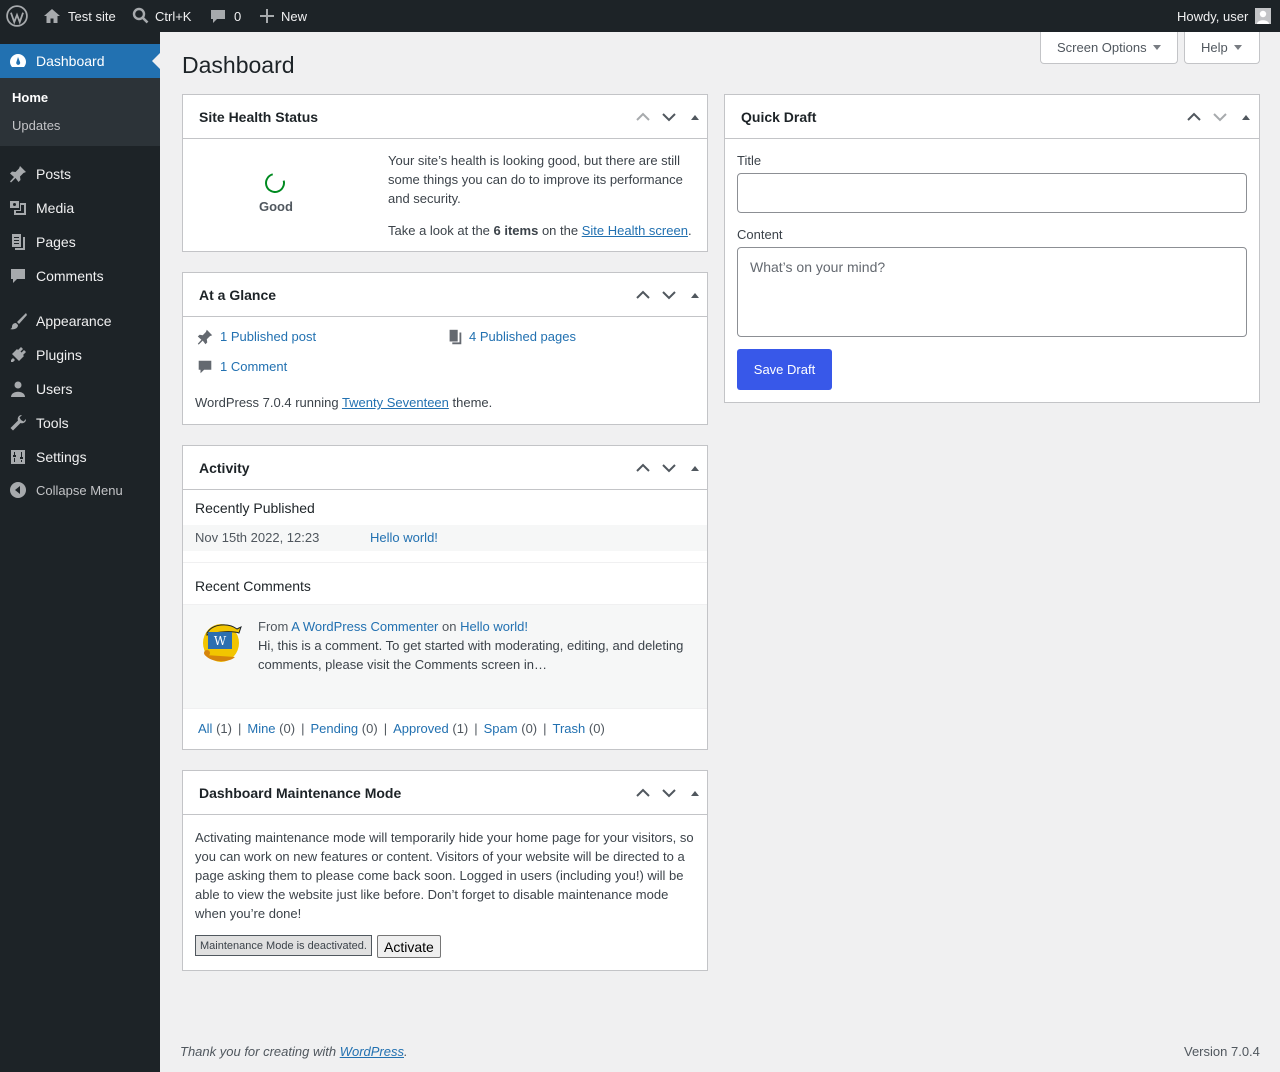 The width and height of the screenshot is (1280, 1072). What do you see at coordinates (18, 389) in the screenshot?
I see `users-icon` at bounding box center [18, 389].